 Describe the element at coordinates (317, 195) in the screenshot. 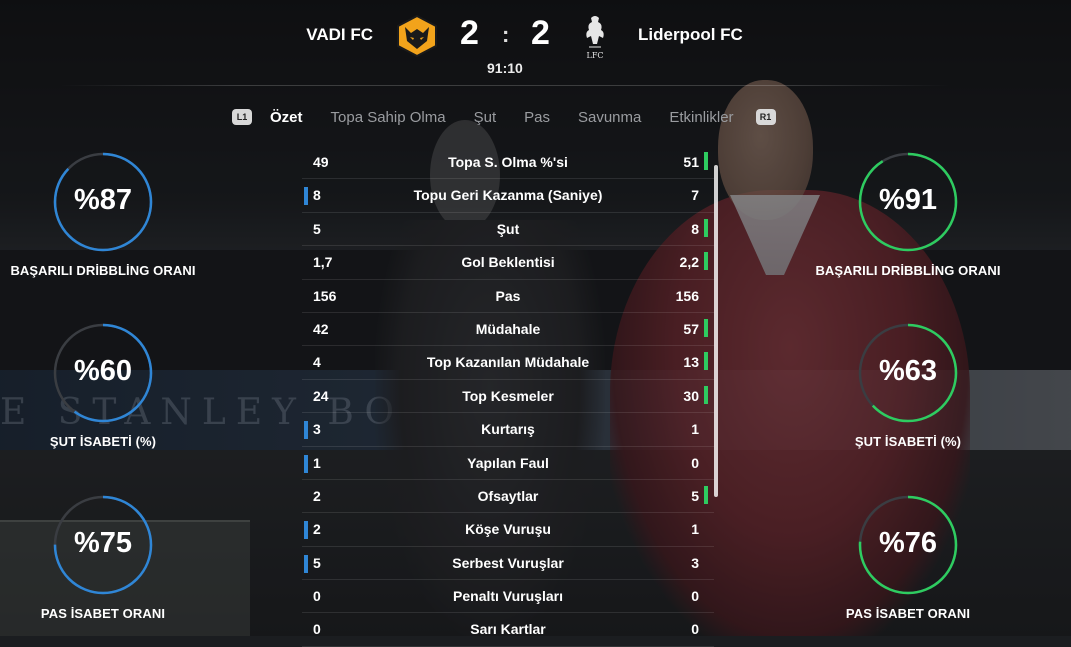

I see `stat-home-value: 8` at that location.